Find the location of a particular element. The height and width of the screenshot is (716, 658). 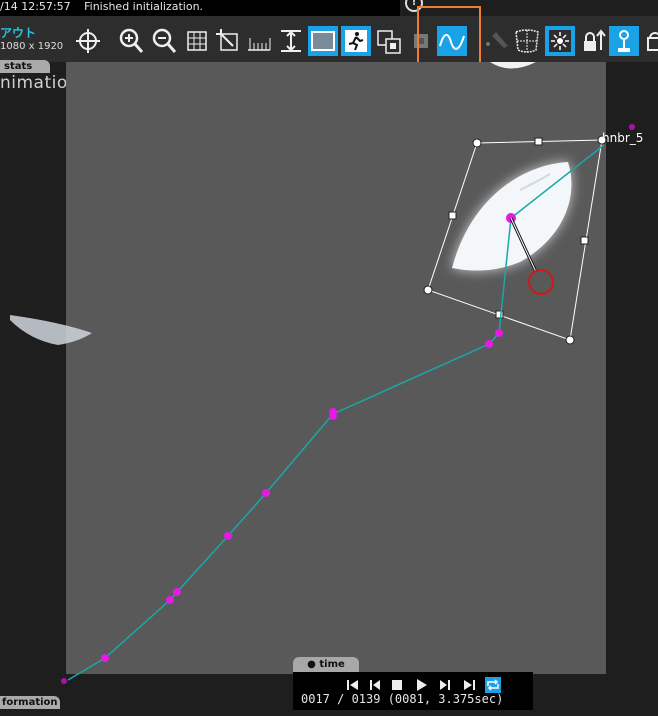

pin-icon is located at coordinates (624, 41).